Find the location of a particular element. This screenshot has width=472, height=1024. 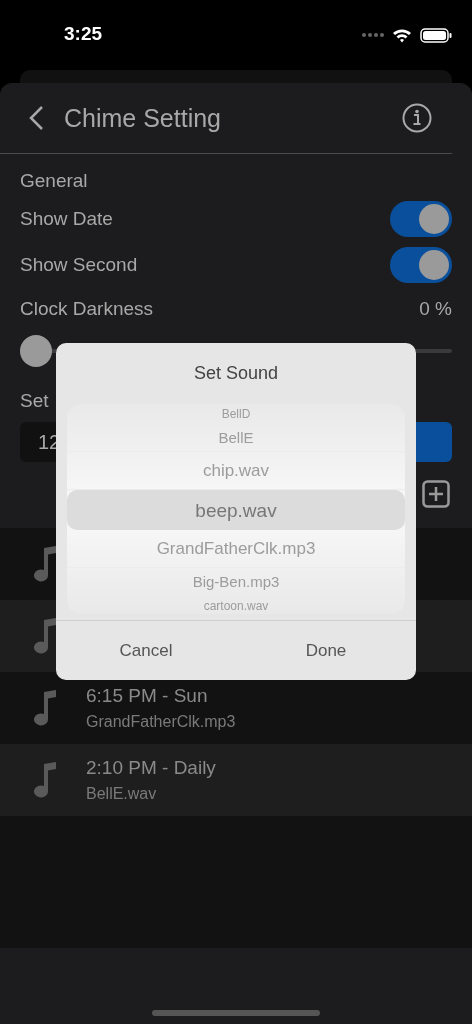

setting-label: Clock Darkness is located at coordinates (87, 309).